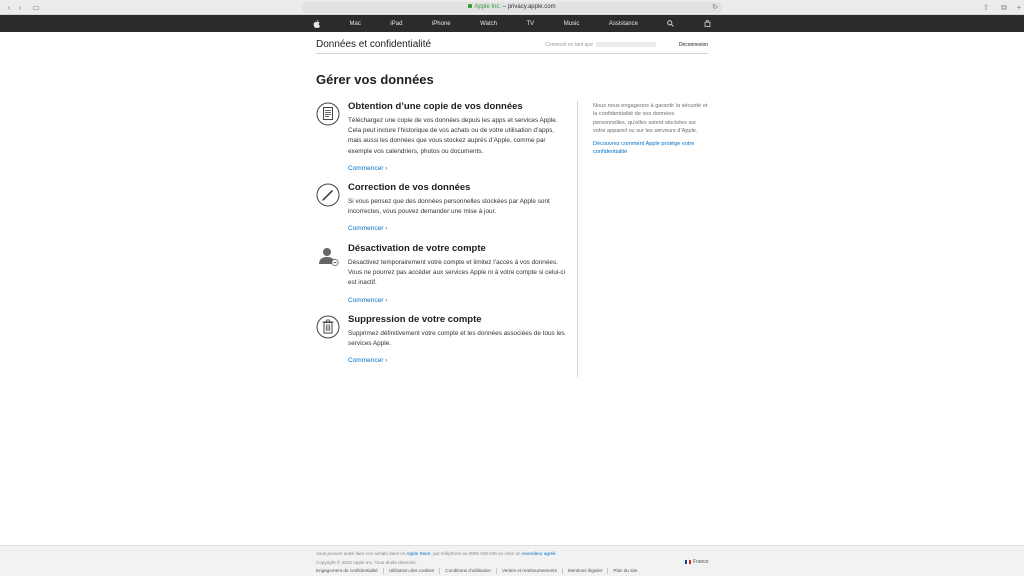 The width and height of the screenshot is (1024, 576). Describe the element at coordinates (373, 44) in the screenshot. I see `localnav-title: Données et confidentialité` at that location.